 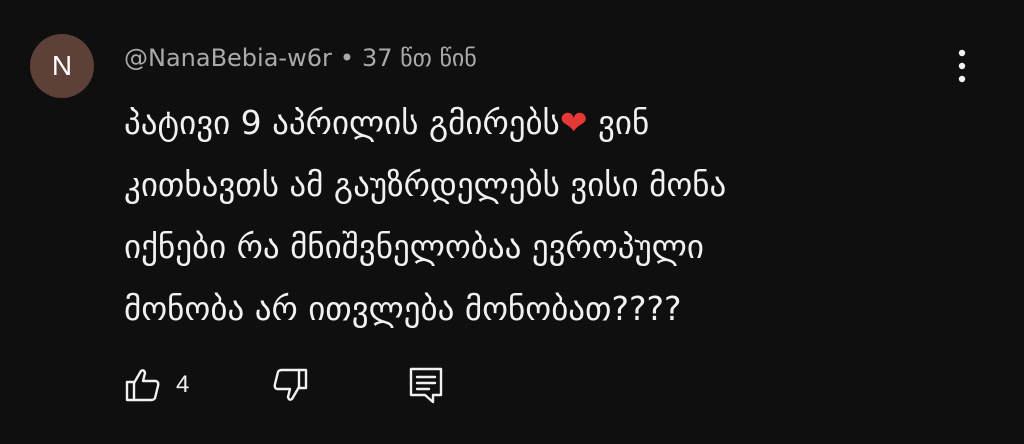 I want to click on more-vert-icon, so click(x=962, y=66).